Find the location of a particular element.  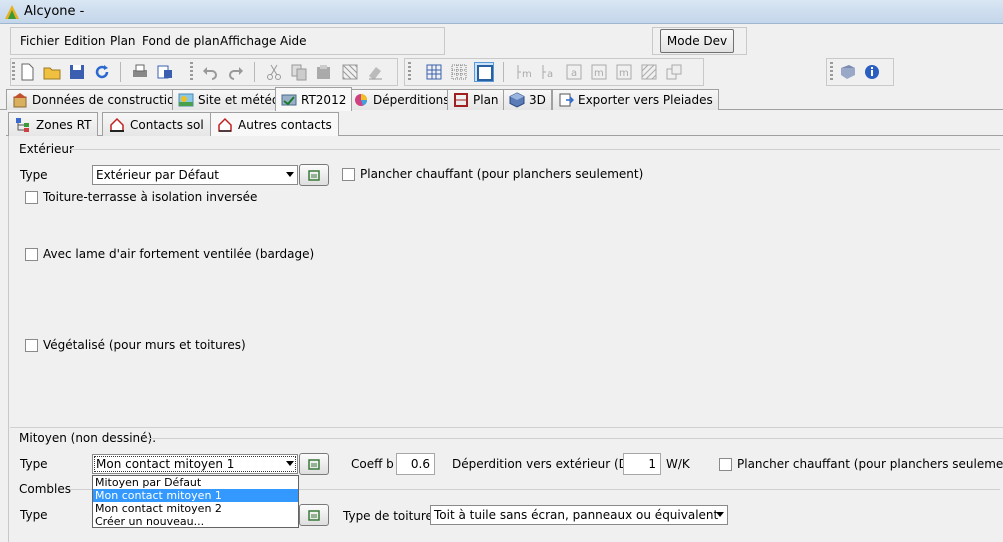

menu-edition: Edition is located at coordinates (85, 41).